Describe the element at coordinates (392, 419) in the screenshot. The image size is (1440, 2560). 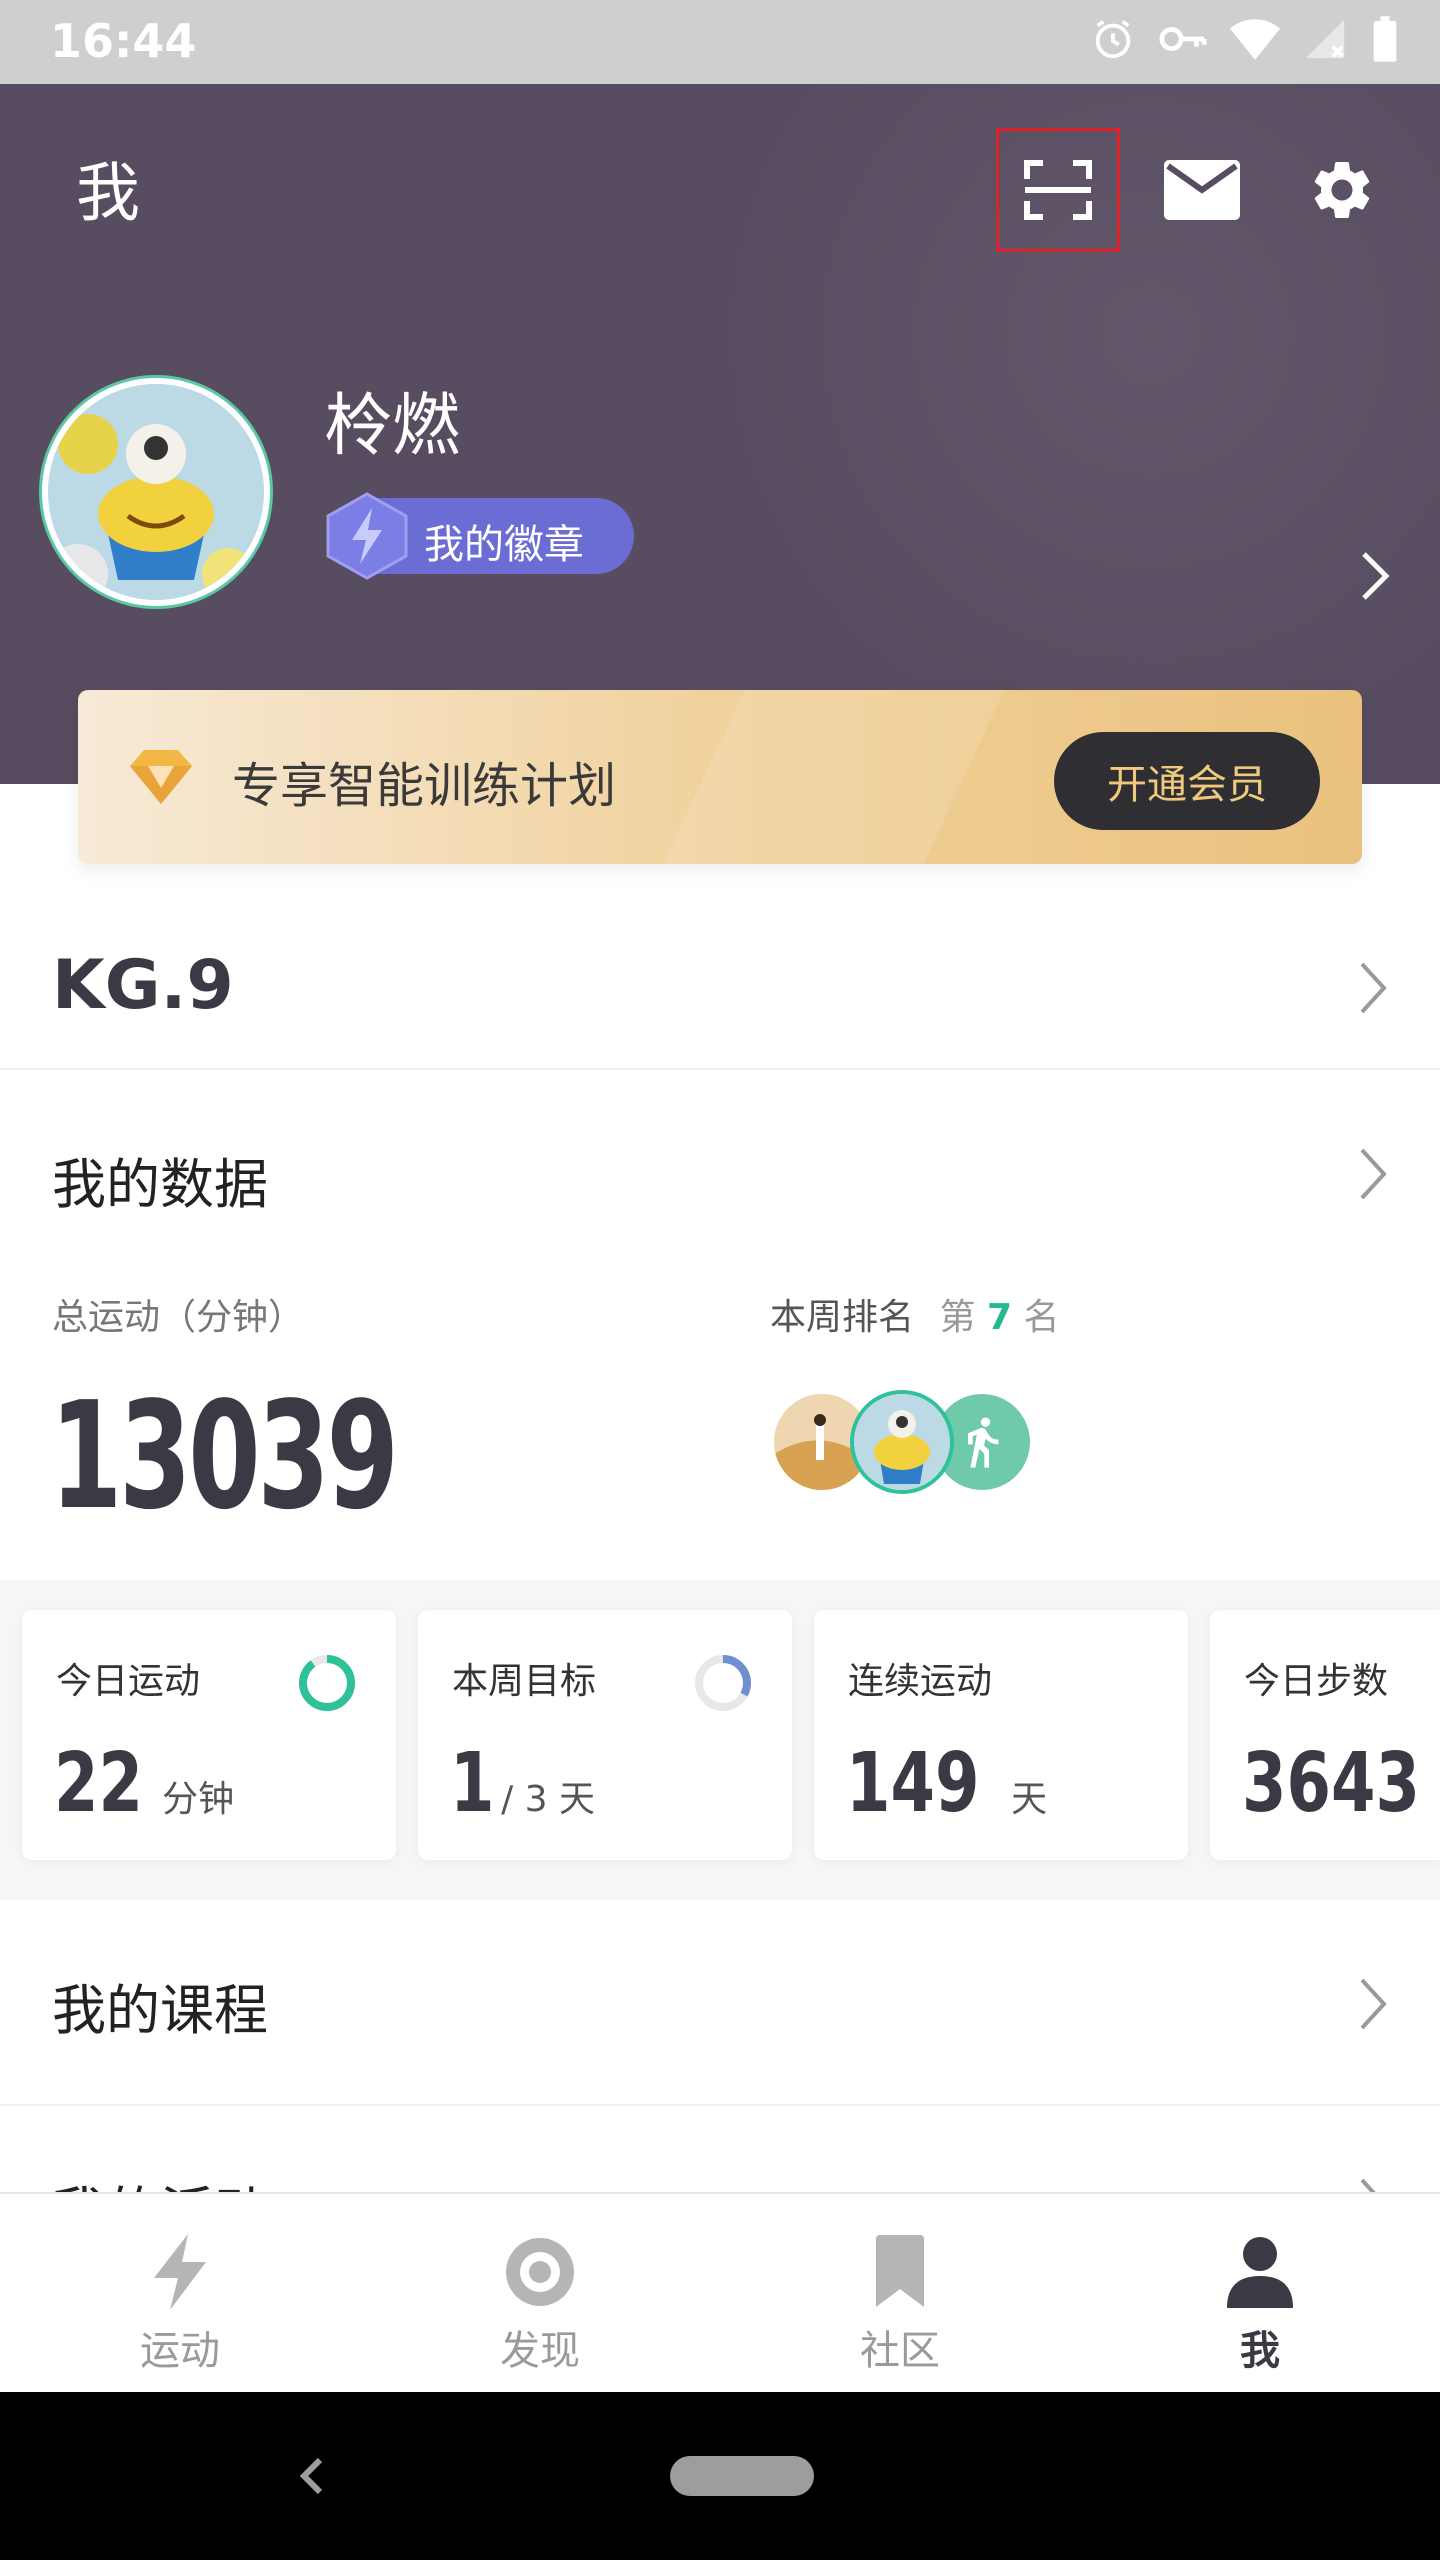
I see `username: 柃燃` at that location.